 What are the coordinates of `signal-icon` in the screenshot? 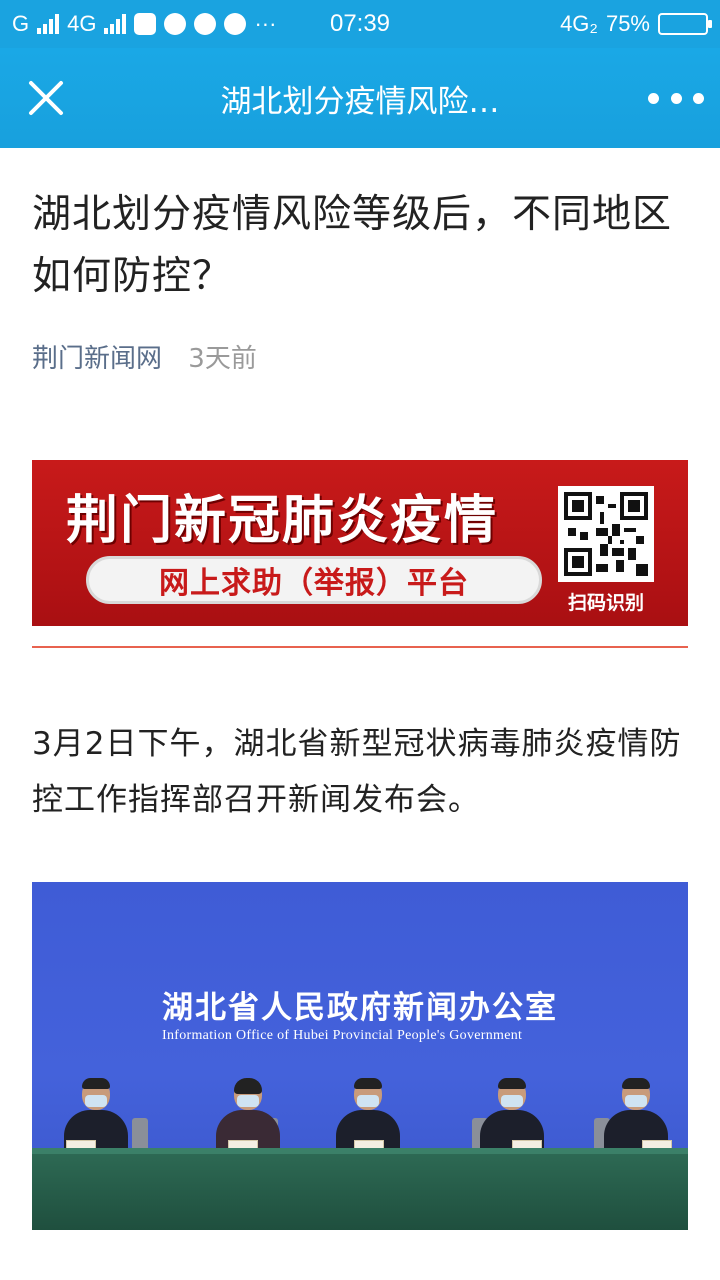 It's located at (48, 24).